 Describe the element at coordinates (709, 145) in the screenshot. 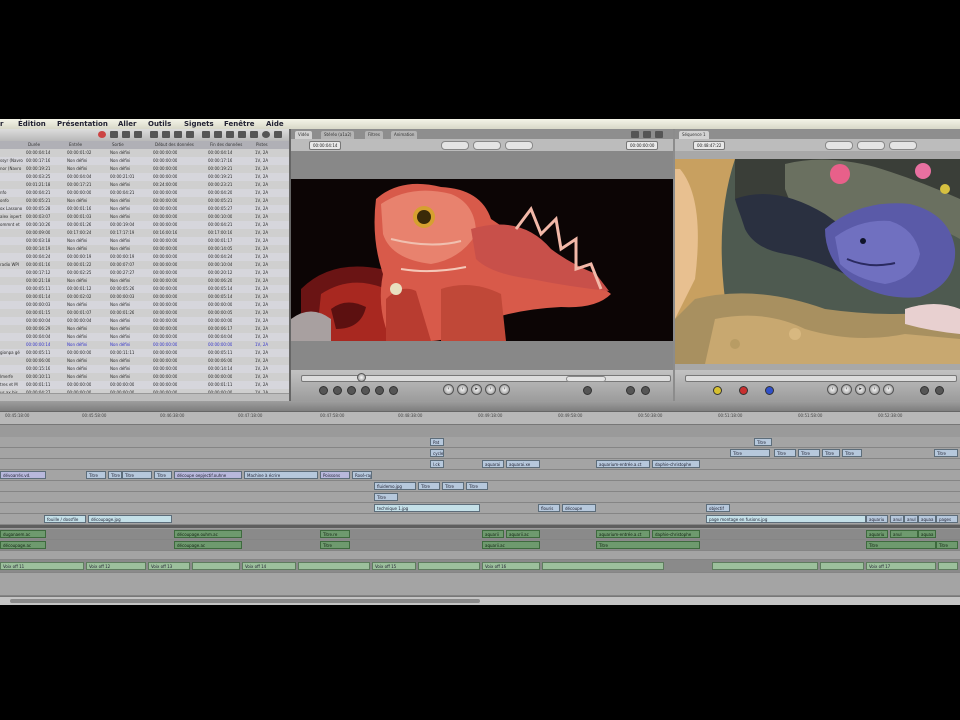

I see `canvas-duration-timecode: 00:48:47:22` at that location.